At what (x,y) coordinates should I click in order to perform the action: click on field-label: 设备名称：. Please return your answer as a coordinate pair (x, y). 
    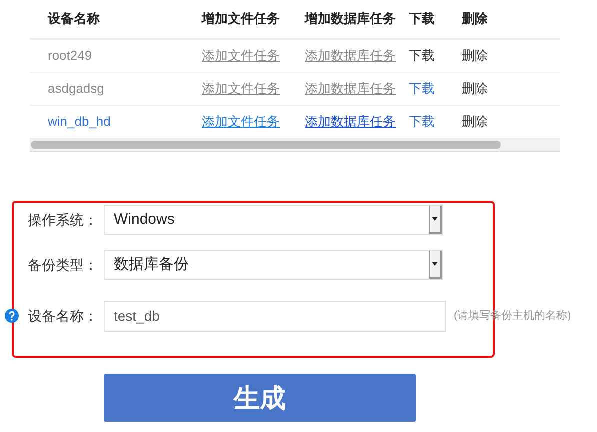
    Looking at the image, I should click on (63, 316).